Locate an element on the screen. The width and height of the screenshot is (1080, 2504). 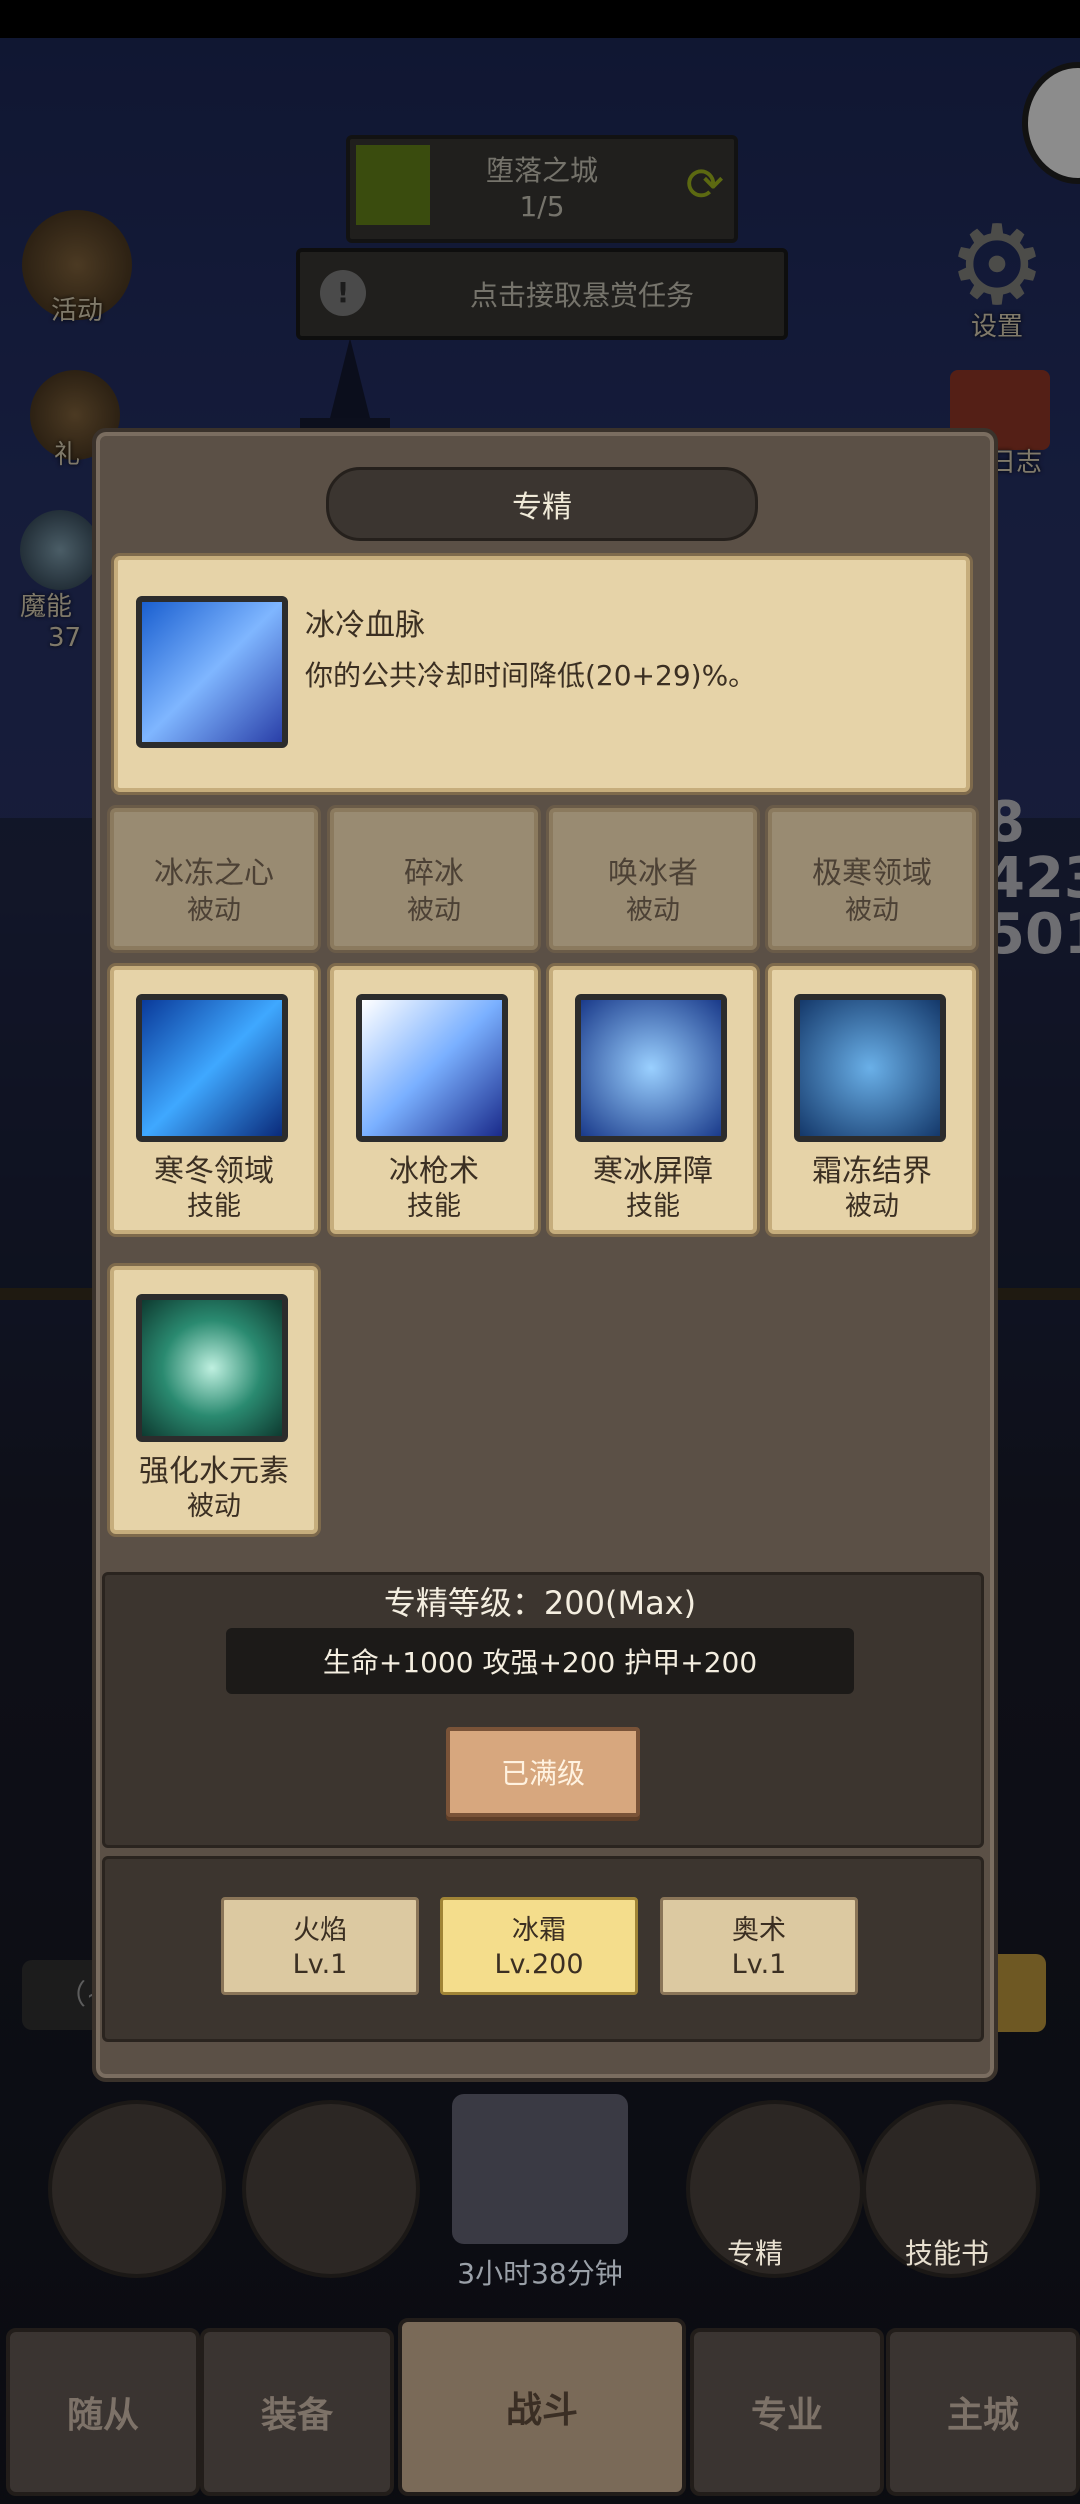
skill-card-ice-lance: 冰枪术 技能 is located at coordinates (434, 1100).